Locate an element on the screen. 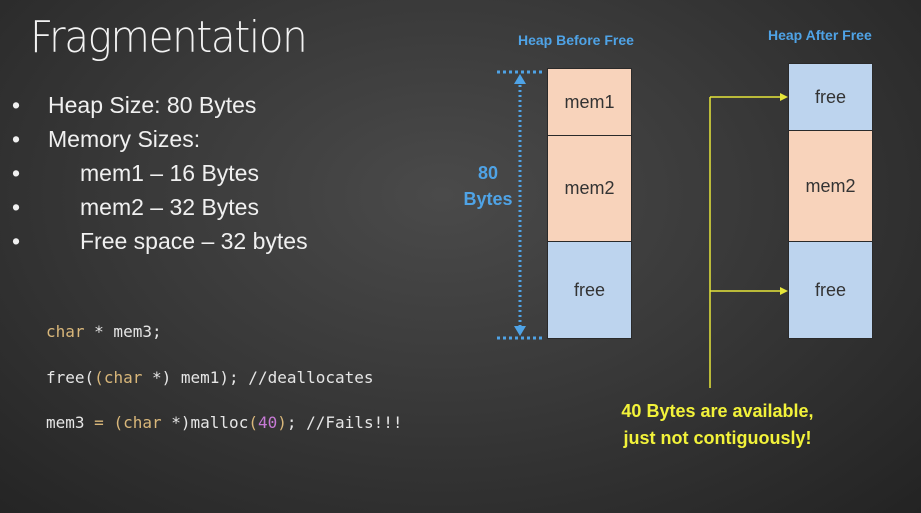 The width and height of the screenshot is (921, 513). note-line-1: 40 Bytes are available, is located at coordinates (717, 411).